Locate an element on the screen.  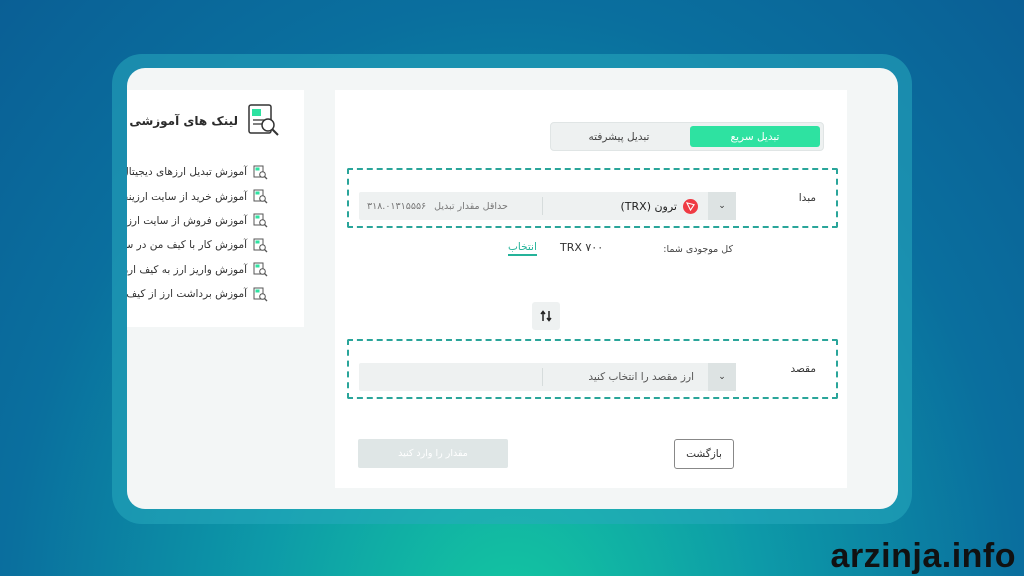
sidebar-header: لینک های آموزشی is located at coordinates (205, 121).